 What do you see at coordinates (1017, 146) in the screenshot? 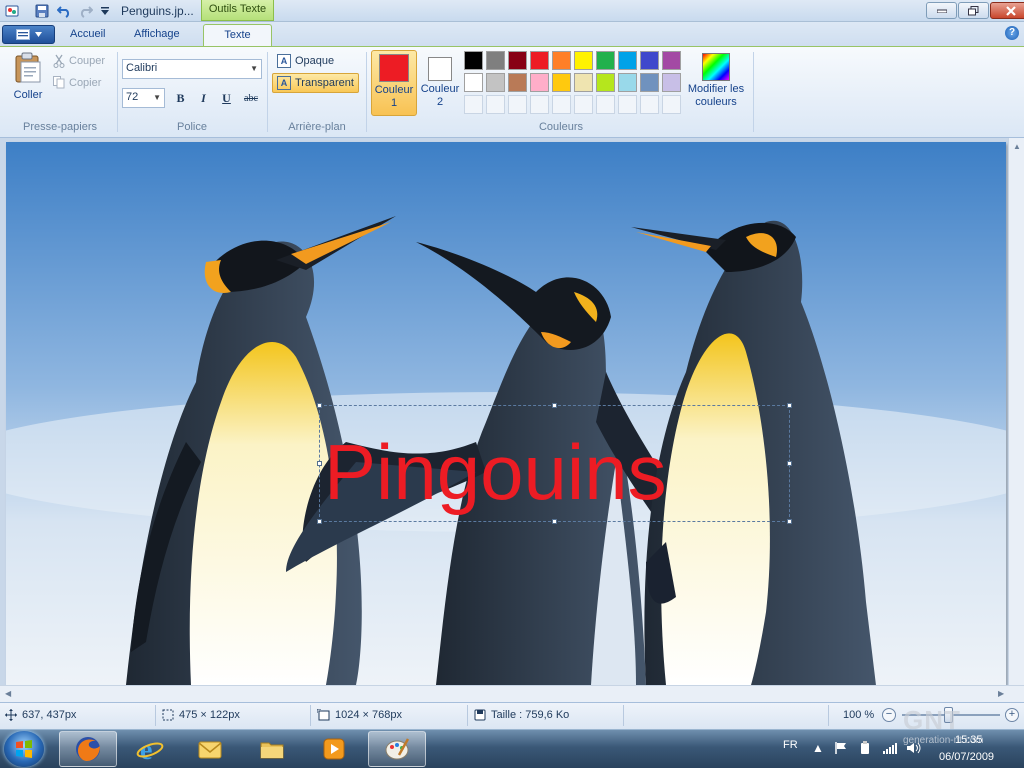
I see `scroll-up-icon: ▲` at bounding box center [1017, 146].